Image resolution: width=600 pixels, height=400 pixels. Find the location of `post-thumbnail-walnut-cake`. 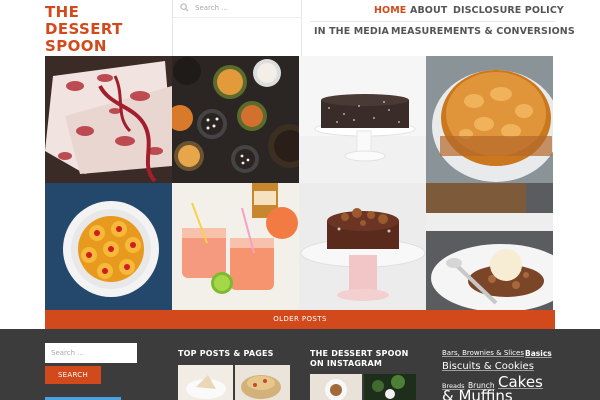

post-thumbnail-walnut-cake is located at coordinates (362, 246).